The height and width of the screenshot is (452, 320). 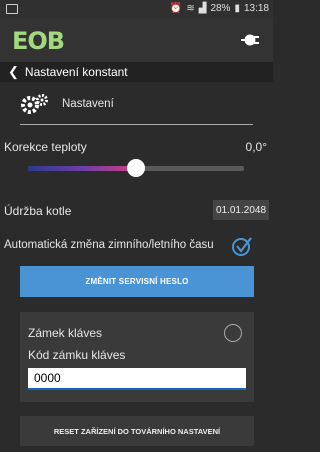 I want to click on settings-gears-icon, so click(x=34, y=104).